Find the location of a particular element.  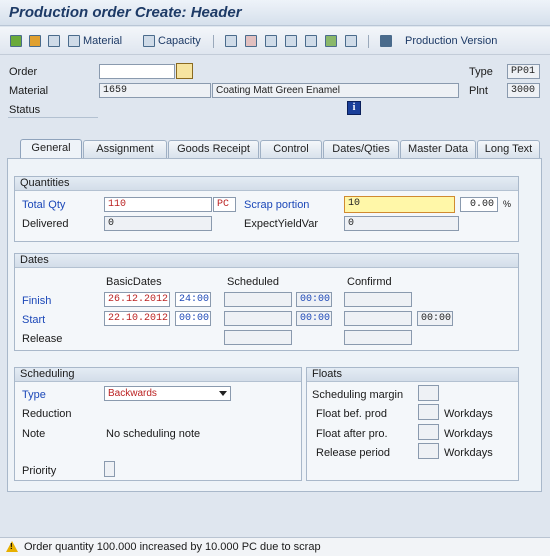

order-label: Order is located at coordinates (23, 72).